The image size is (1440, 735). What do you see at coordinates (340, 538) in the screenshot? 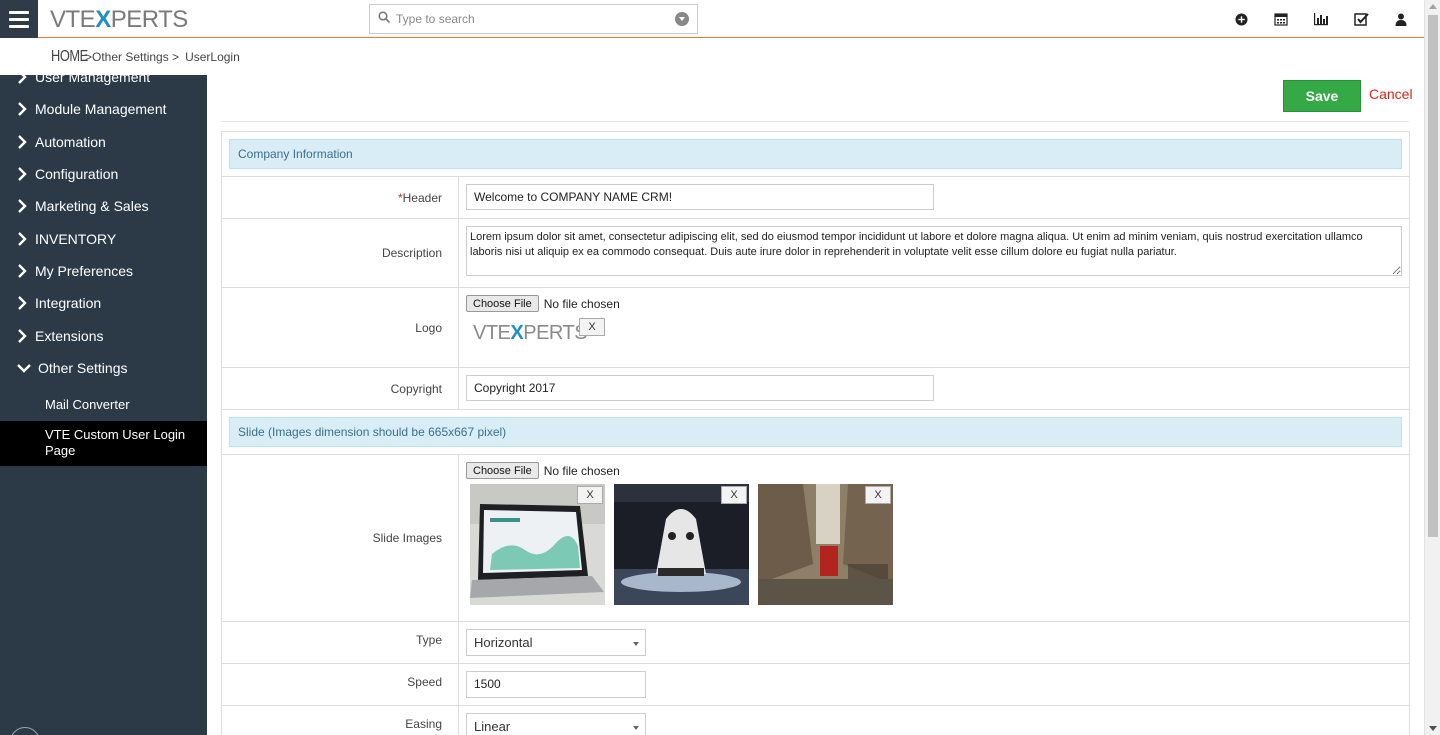
I see `slide-images-label: Slide Images` at bounding box center [340, 538].